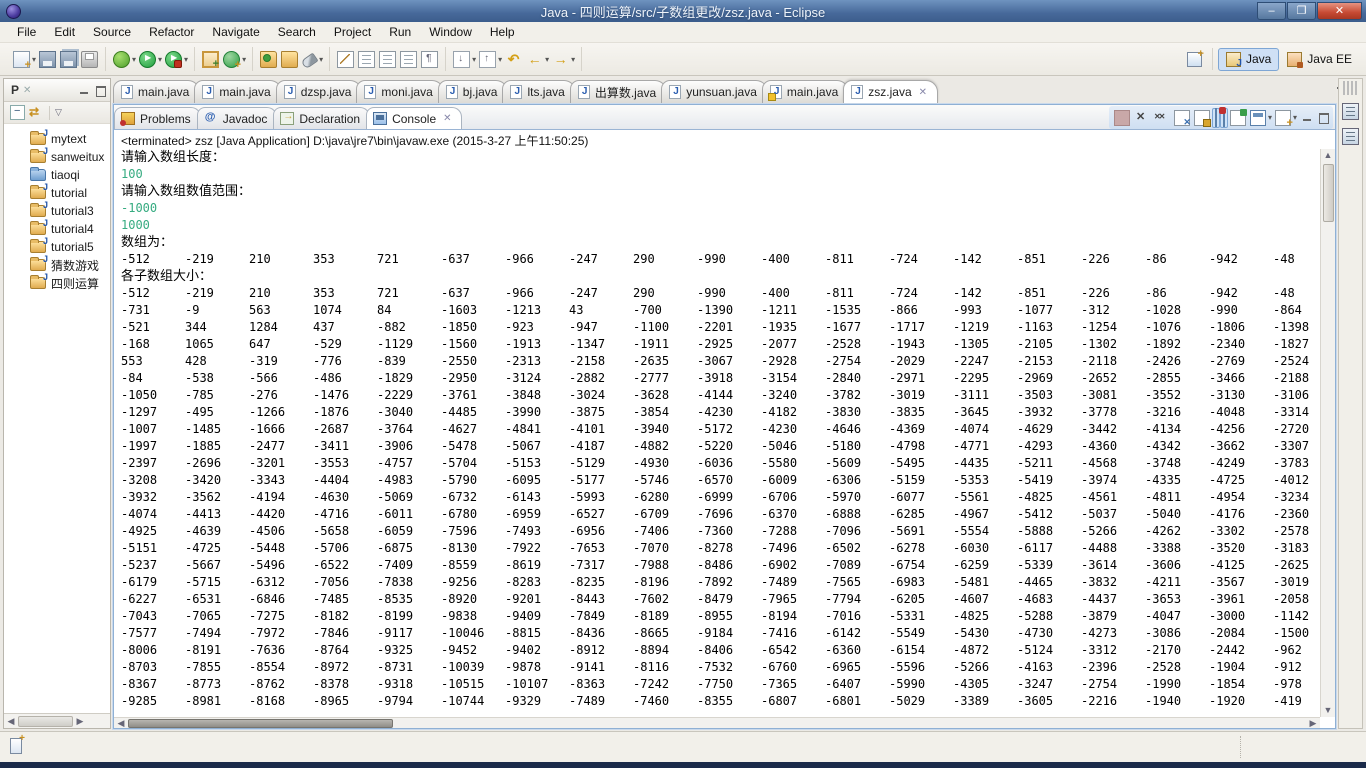  What do you see at coordinates (1323, 118) in the screenshot?
I see `maximize-console-icon` at bounding box center [1323, 118].